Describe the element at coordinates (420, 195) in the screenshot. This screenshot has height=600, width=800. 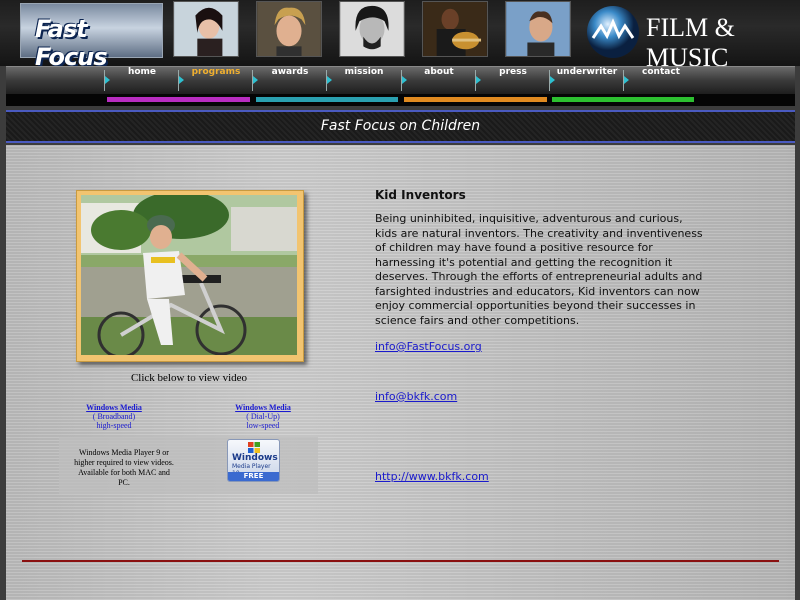
I see `article-title: Kid Inventors` at that location.